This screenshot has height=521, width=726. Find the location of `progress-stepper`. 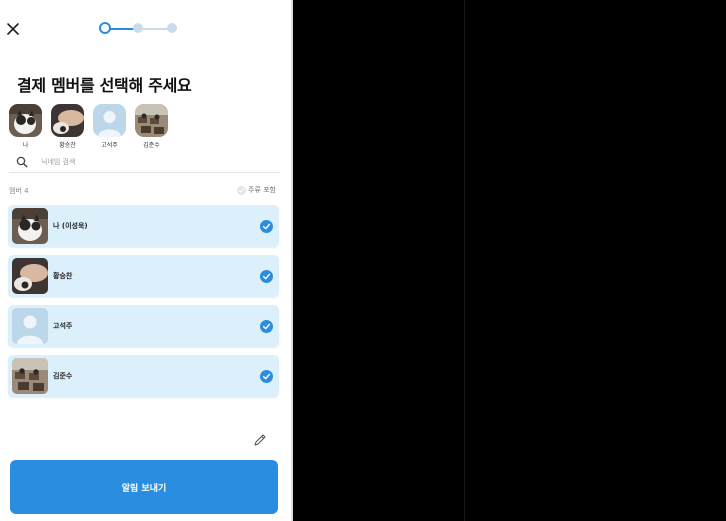

progress-stepper is located at coordinates (139, 28).